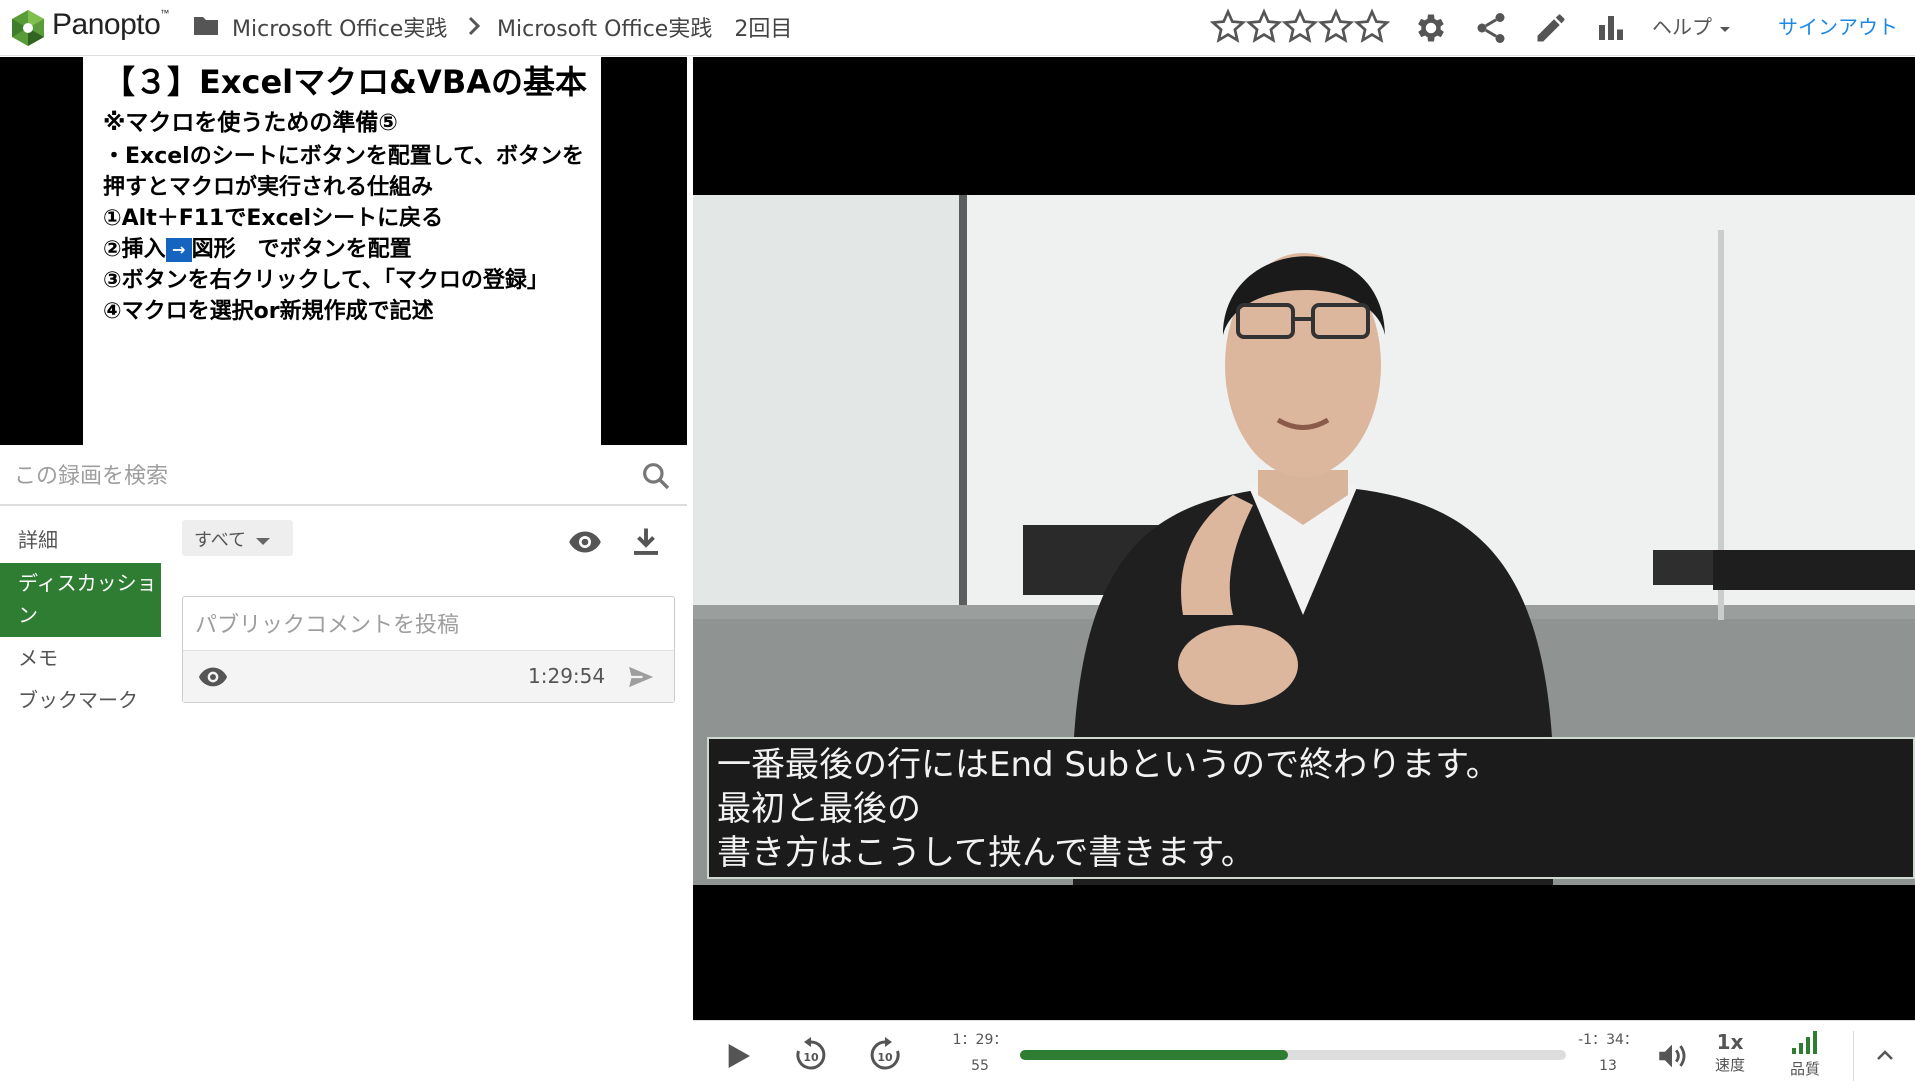 This screenshot has width=1915, height=1089. I want to click on breadcrumb-folder-link: Microsoft Office実践, so click(339, 27).